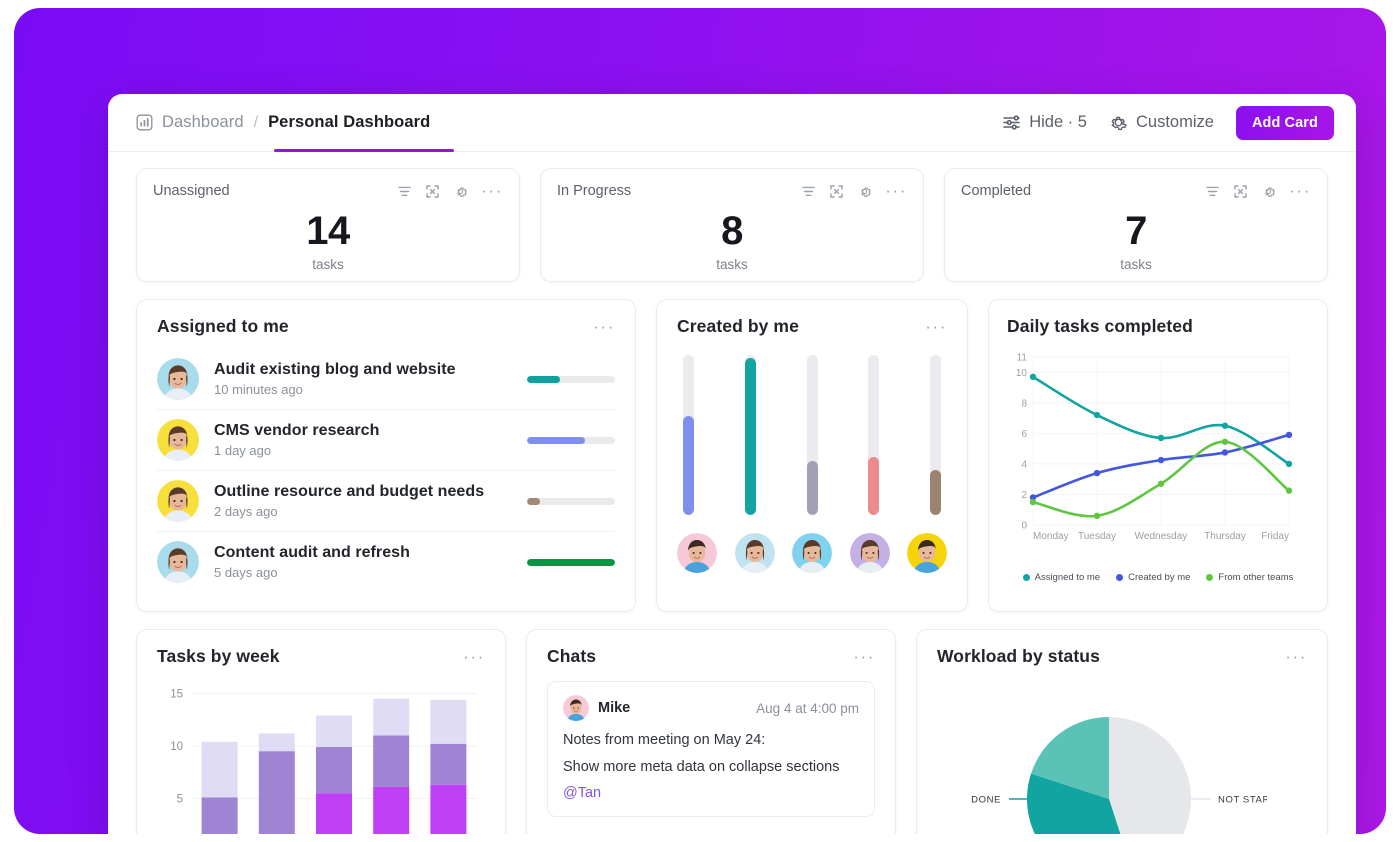 The width and height of the screenshot is (1400, 842). I want to click on svg-text: 6, so click(1024, 434).